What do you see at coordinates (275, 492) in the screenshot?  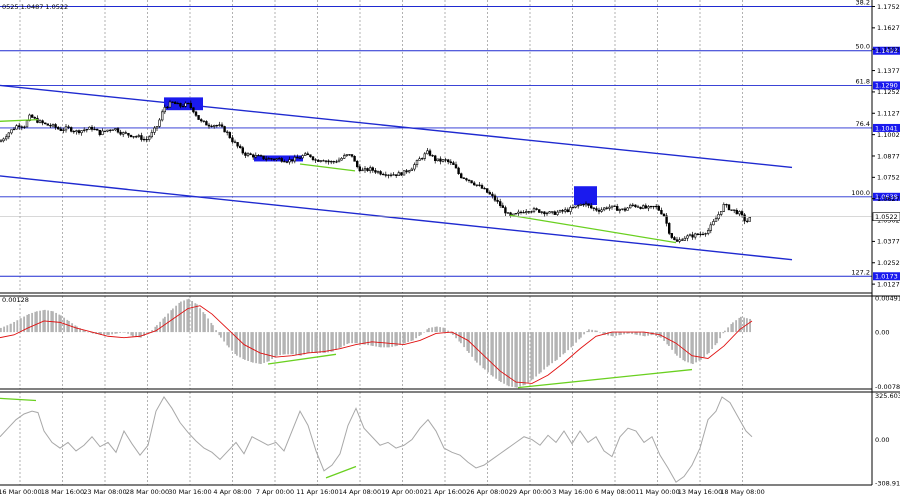 I see `time-label: 7 Apr 00:00` at bounding box center [275, 492].